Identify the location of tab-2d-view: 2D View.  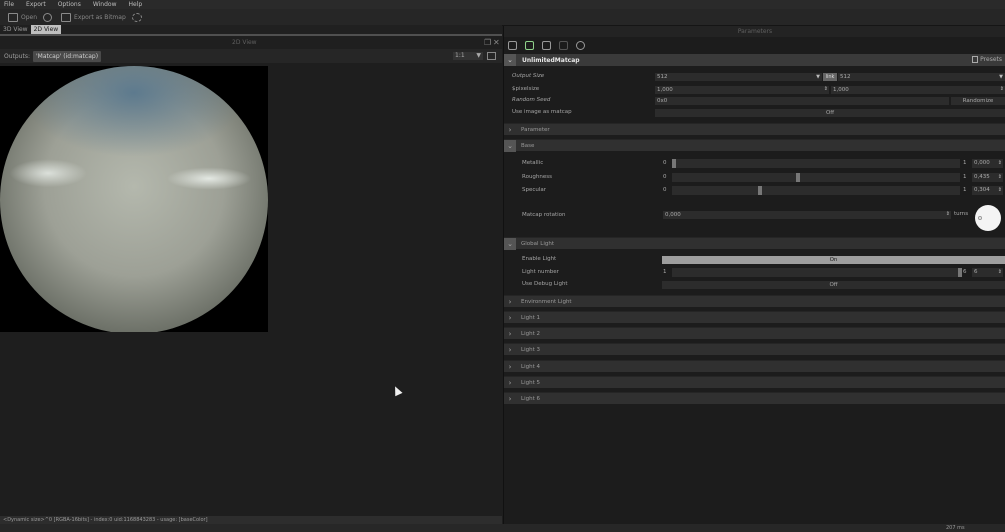
(46, 29).